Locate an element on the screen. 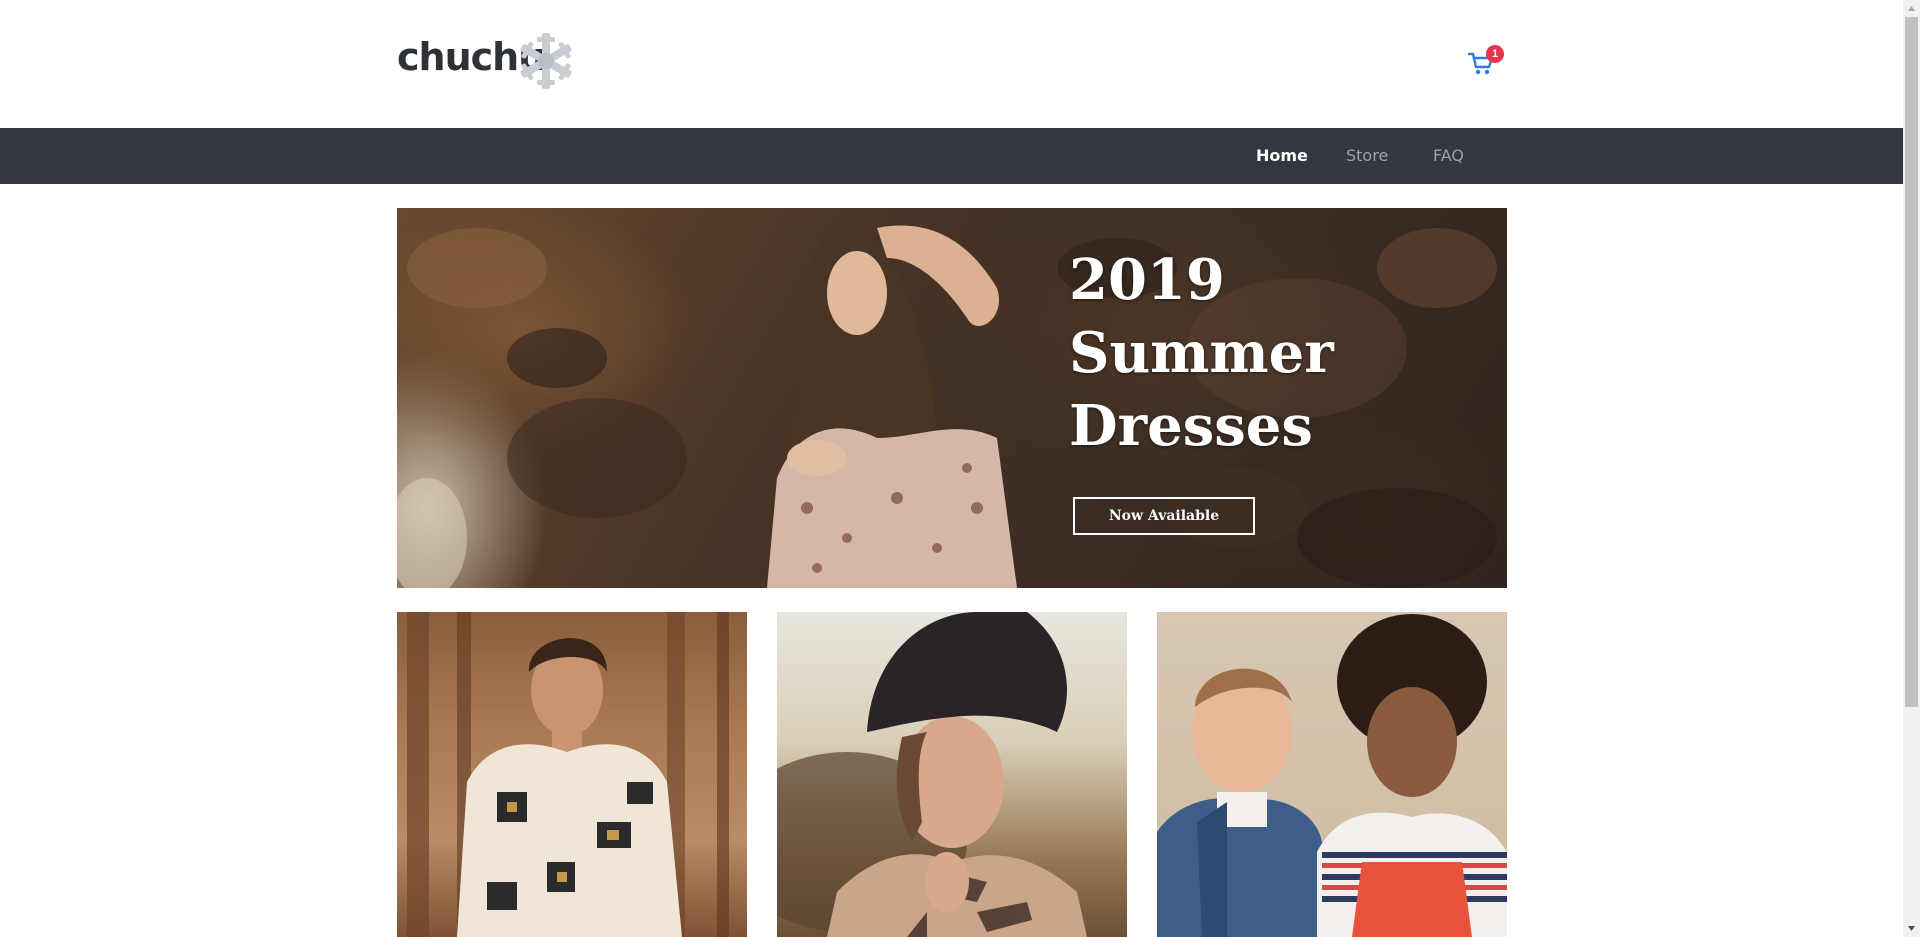 The width and height of the screenshot is (1920, 937). category-tile-men is located at coordinates (572, 774).